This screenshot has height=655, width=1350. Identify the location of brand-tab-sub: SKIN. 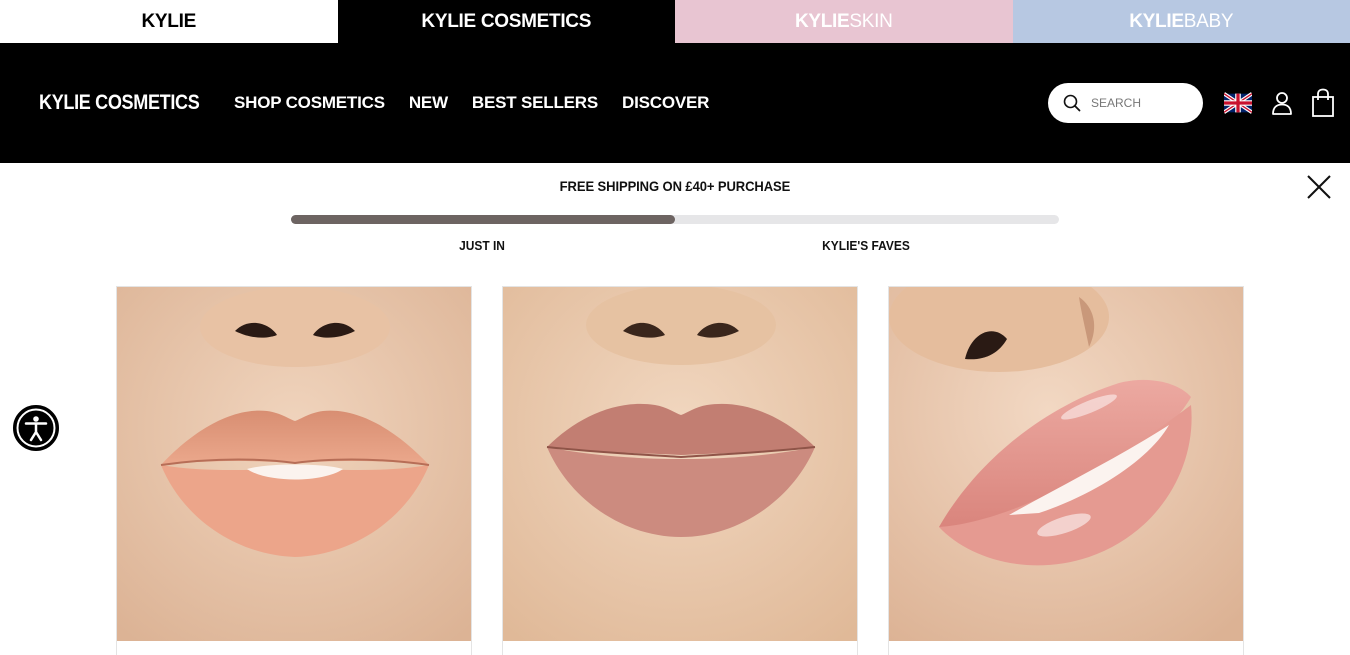
(871, 21).